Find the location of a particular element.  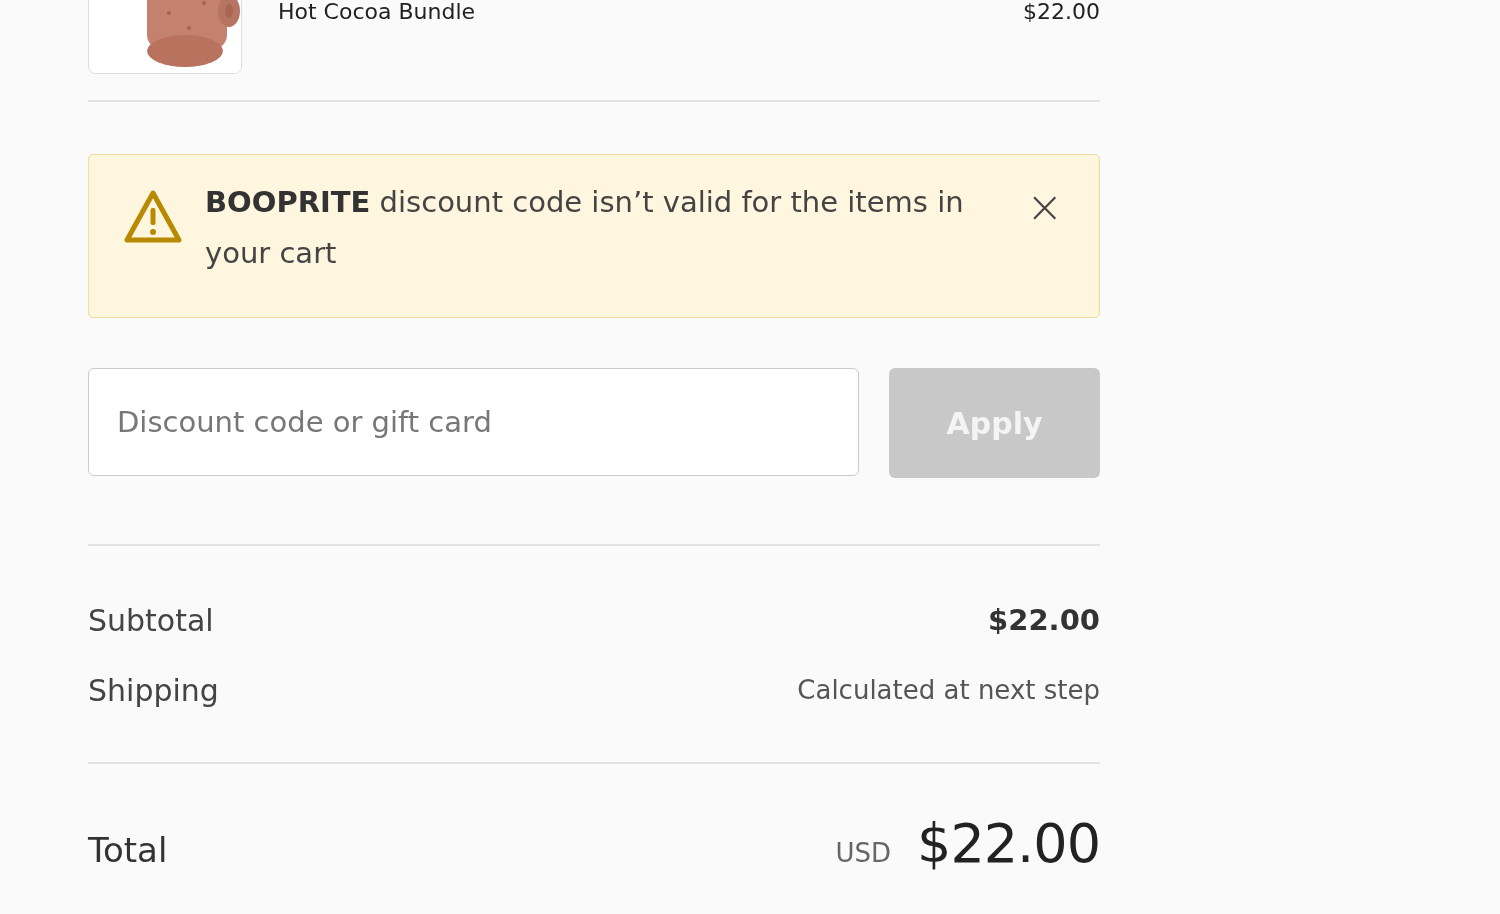

summary-value: Calculated at next step is located at coordinates (948, 690).